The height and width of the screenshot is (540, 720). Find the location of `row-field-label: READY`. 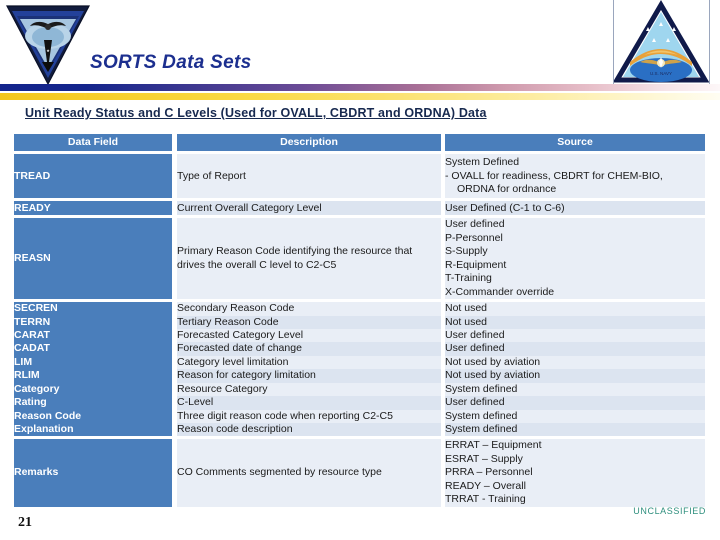

row-field-label: READY is located at coordinates (93, 208).